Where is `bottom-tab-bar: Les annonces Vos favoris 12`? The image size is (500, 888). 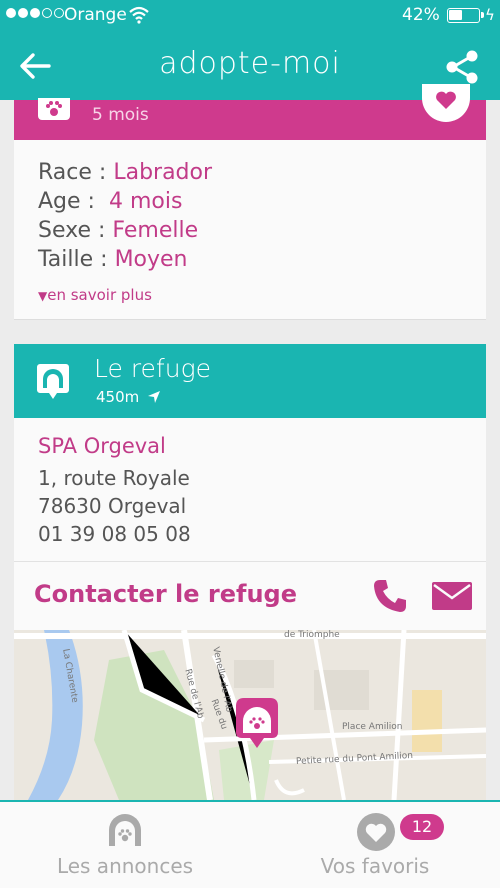
bottom-tab-bar: Les annonces Vos favoris 12 is located at coordinates (250, 844).